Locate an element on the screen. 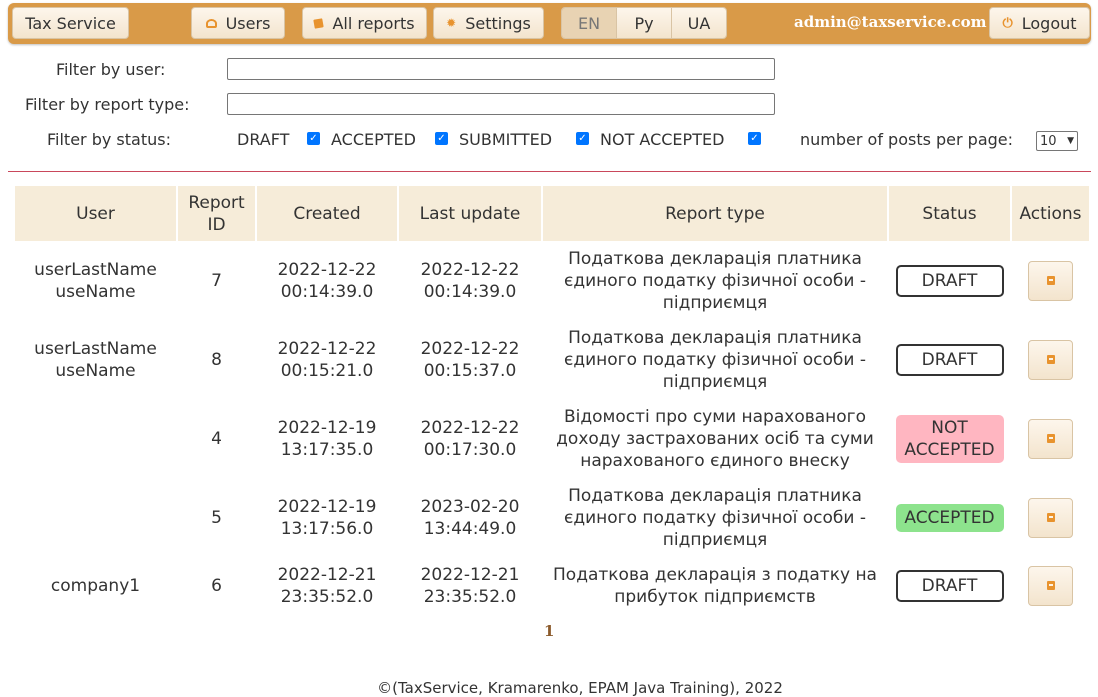 The height and width of the screenshot is (697, 1098). status-not-accepted-label: NOT ACCEPTED is located at coordinates (662, 139).